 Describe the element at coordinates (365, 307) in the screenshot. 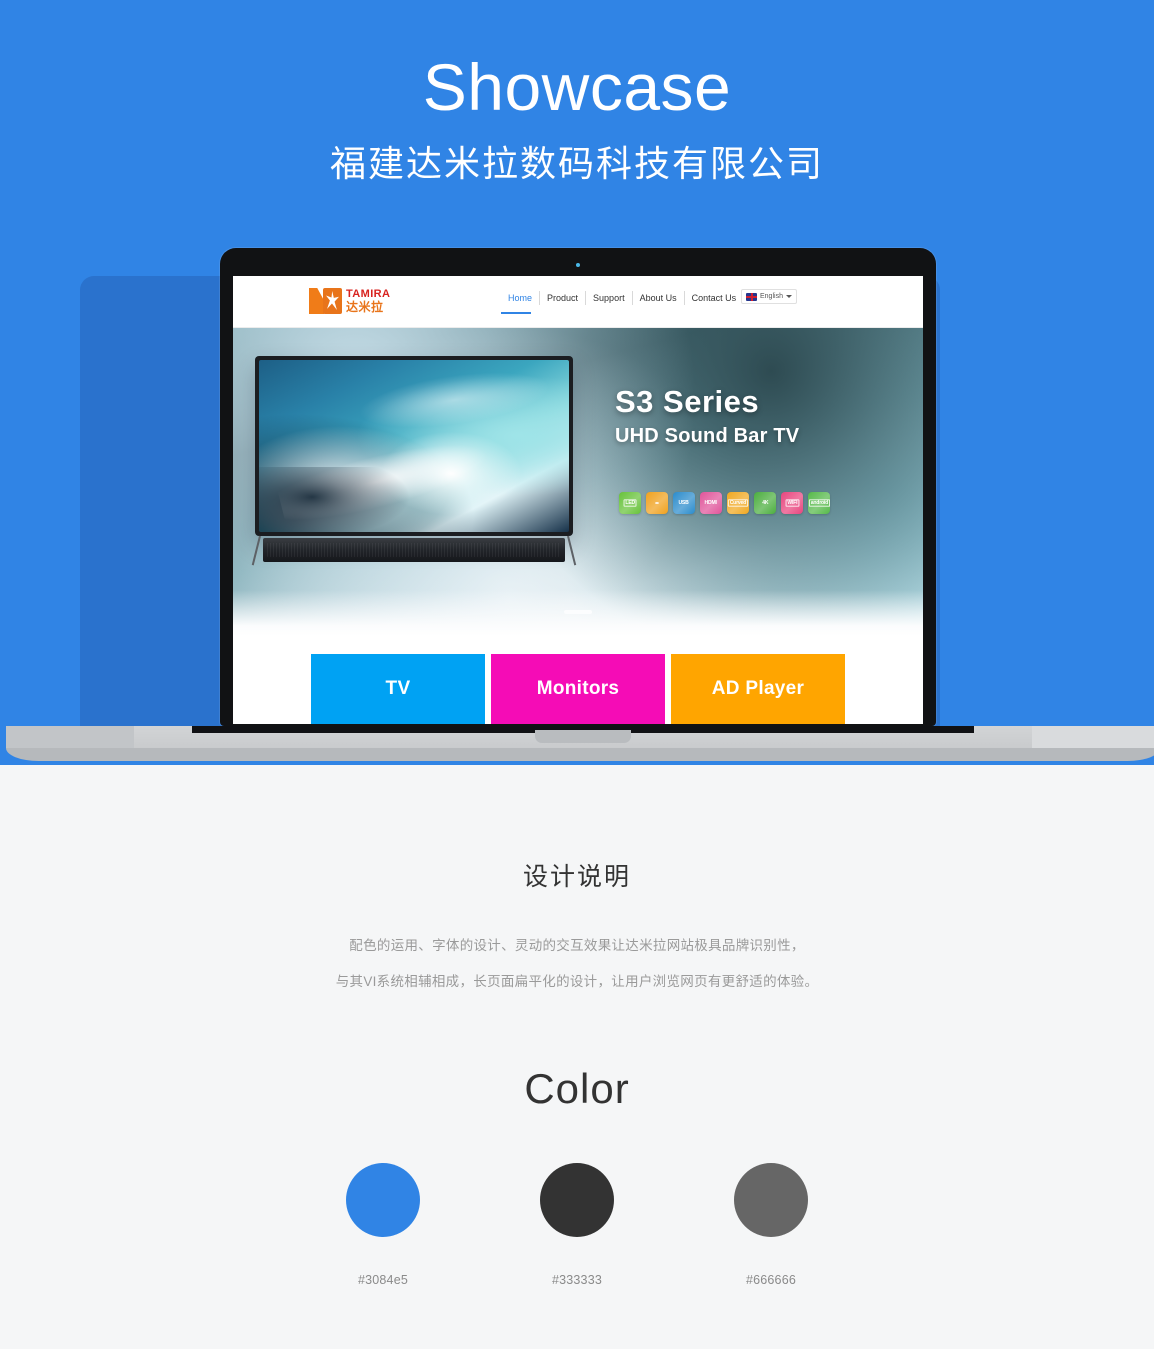

I see `logo-brand-cn: 达米拉` at that location.